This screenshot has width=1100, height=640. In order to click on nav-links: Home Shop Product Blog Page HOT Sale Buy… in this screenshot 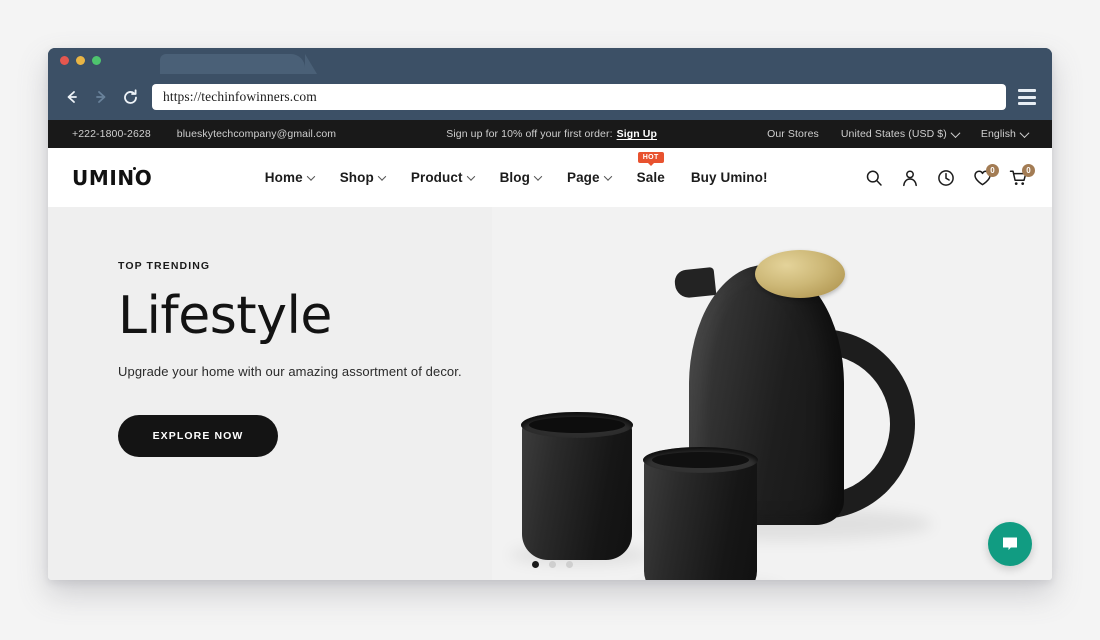, I will do `click(516, 168)`.